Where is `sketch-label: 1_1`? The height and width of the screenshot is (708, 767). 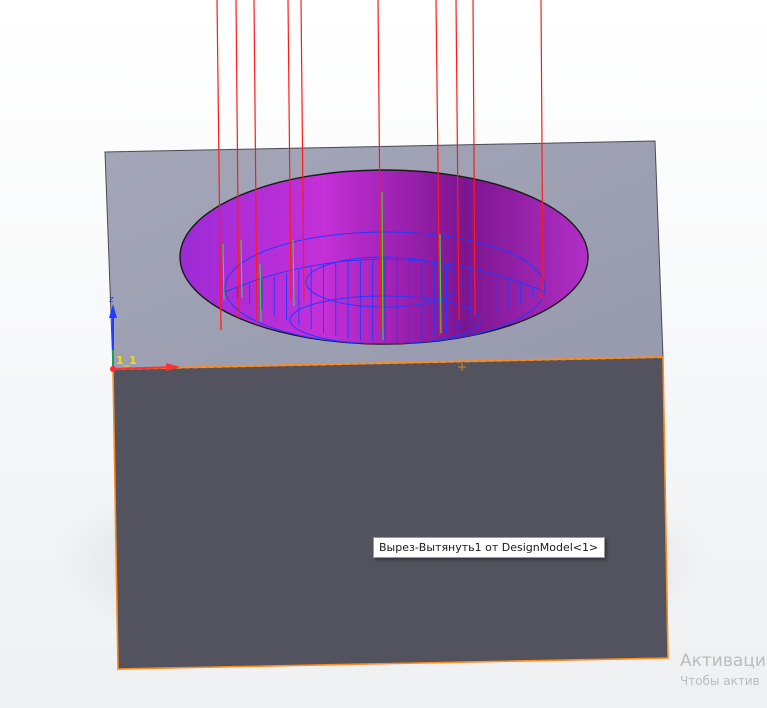
sketch-label: 1_1 is located at coordinates (126, 360).